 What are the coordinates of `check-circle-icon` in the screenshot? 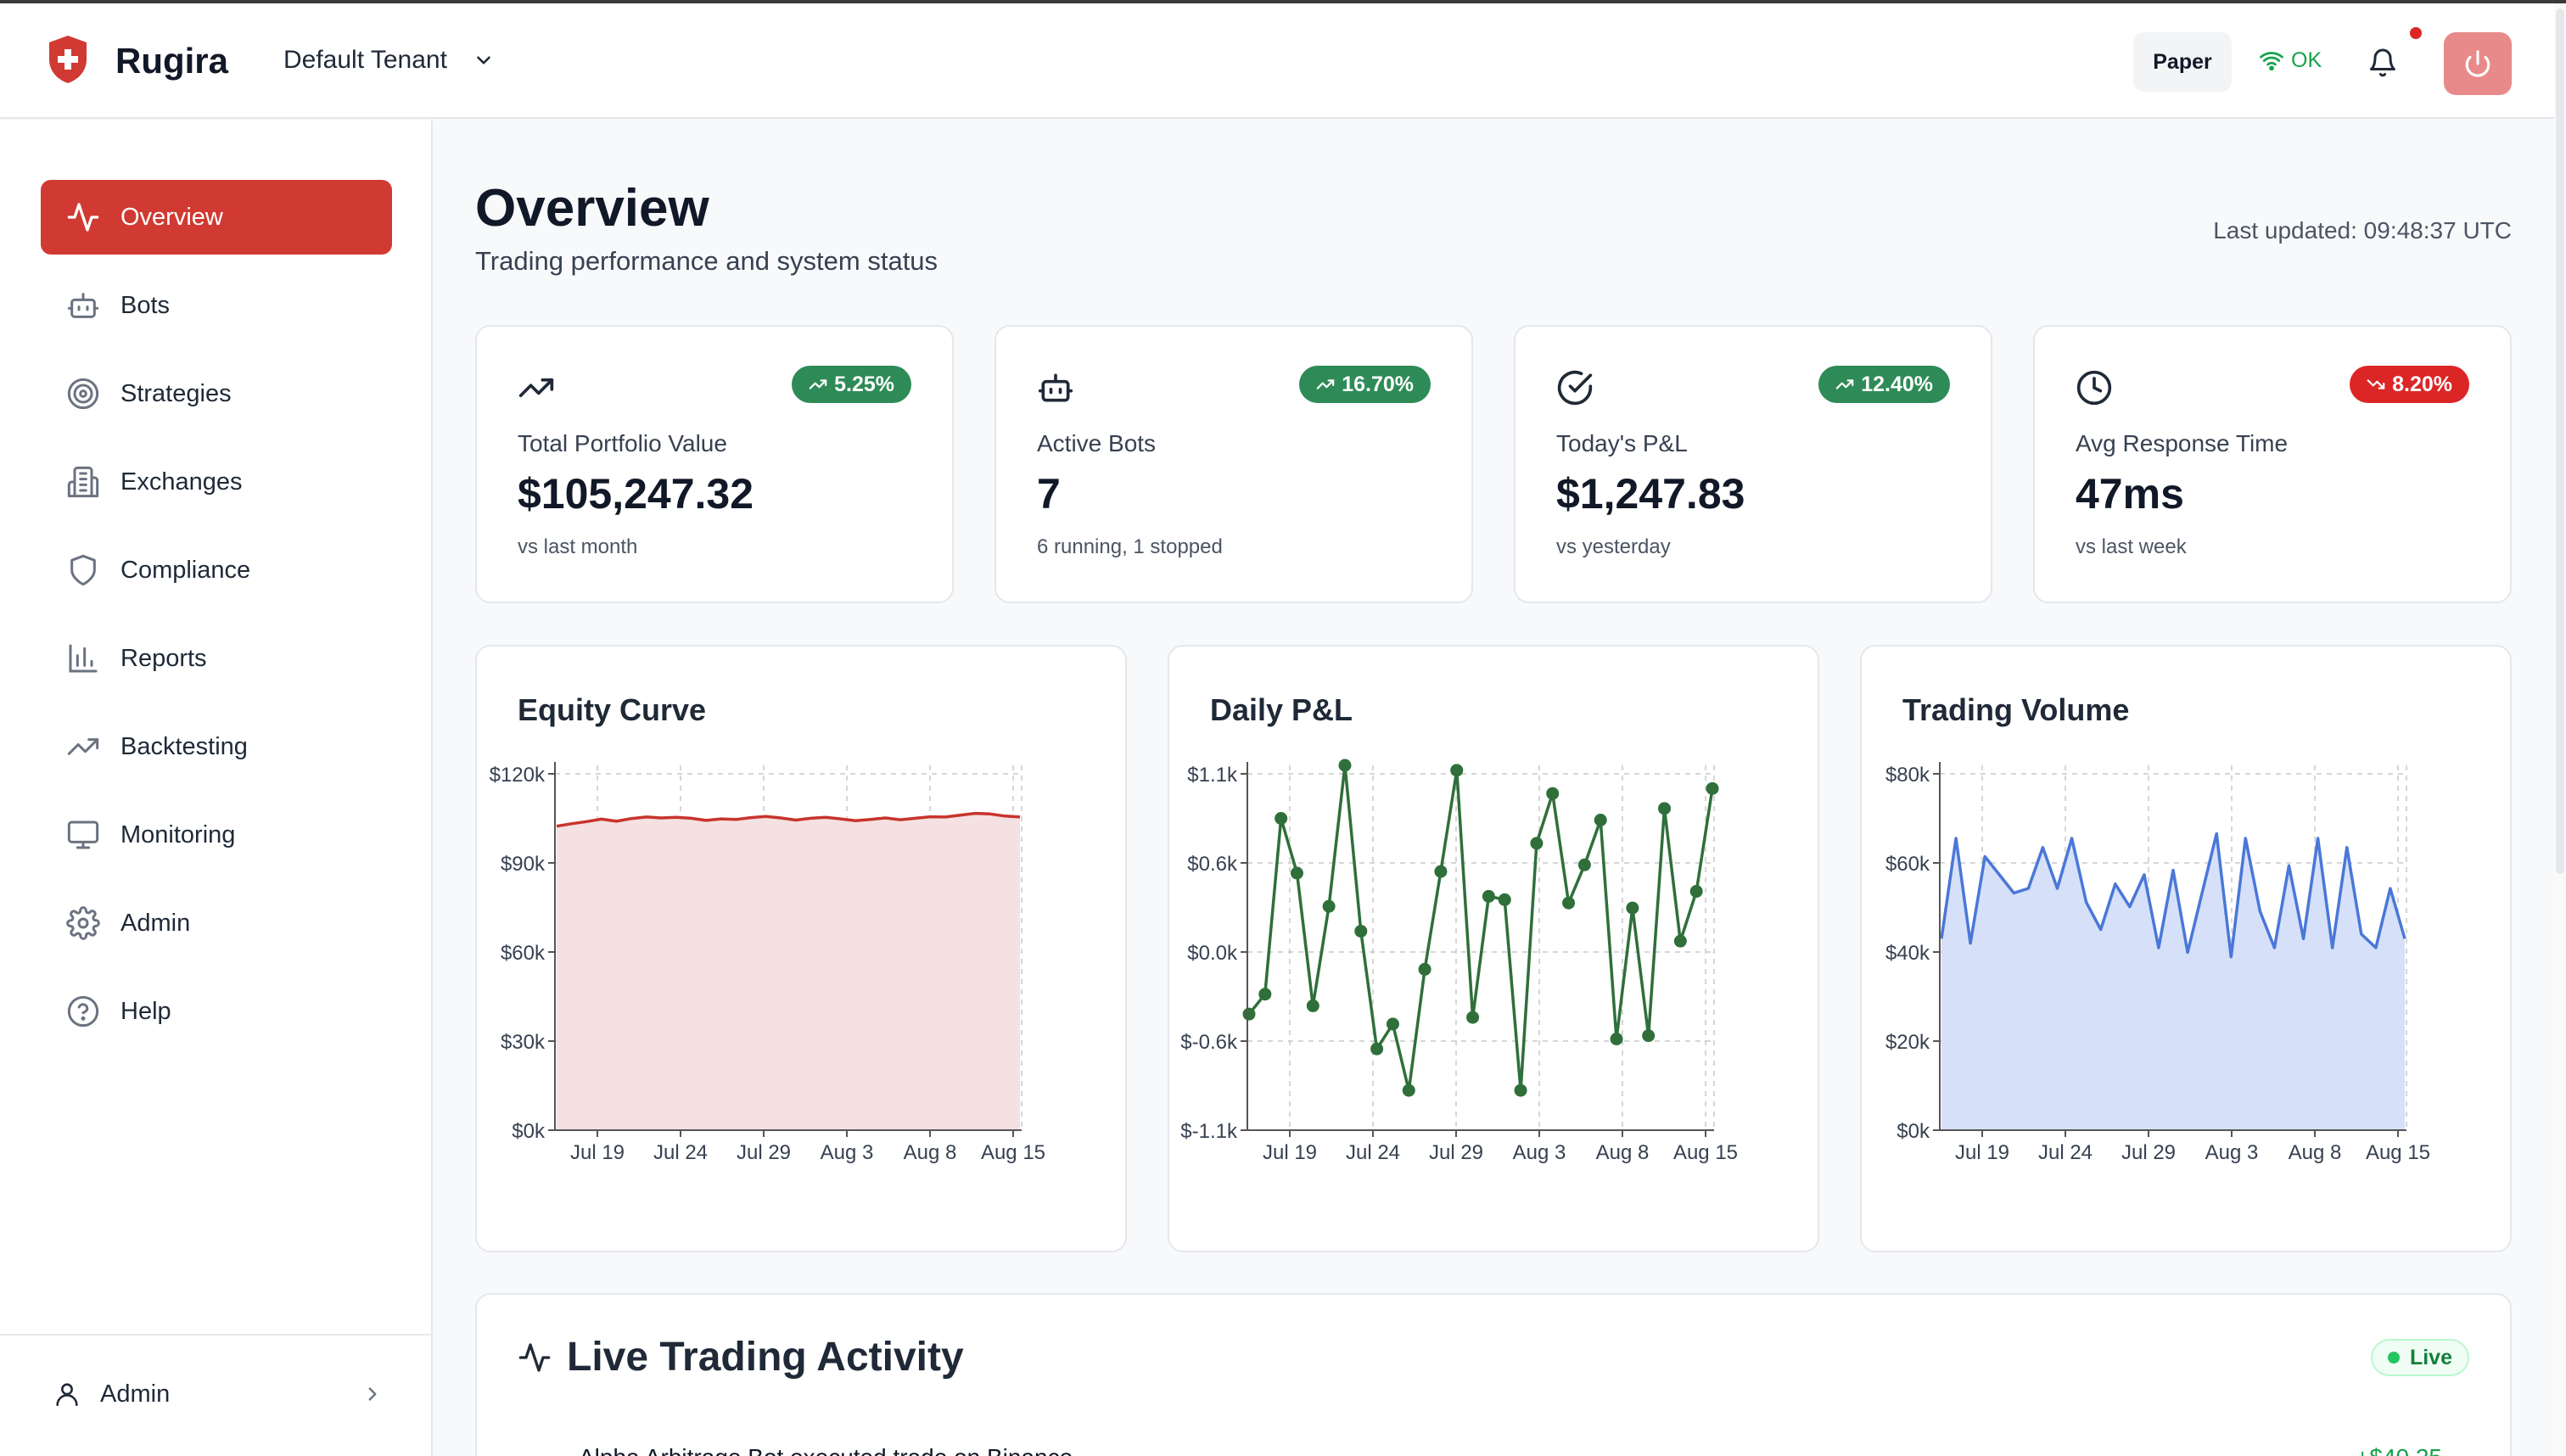 It's located at (1575, 388).